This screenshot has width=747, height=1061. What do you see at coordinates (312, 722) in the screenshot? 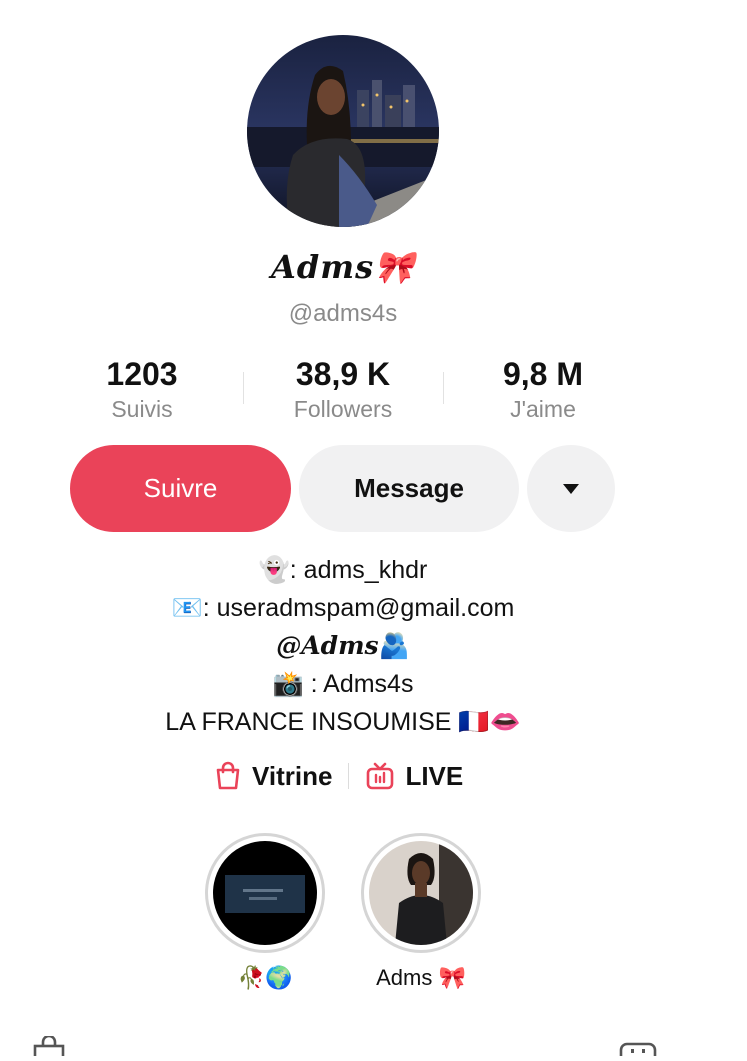
I see `bio-politics-text: LA FRANCE INSOUMISE` at bounding box center [312, 722].